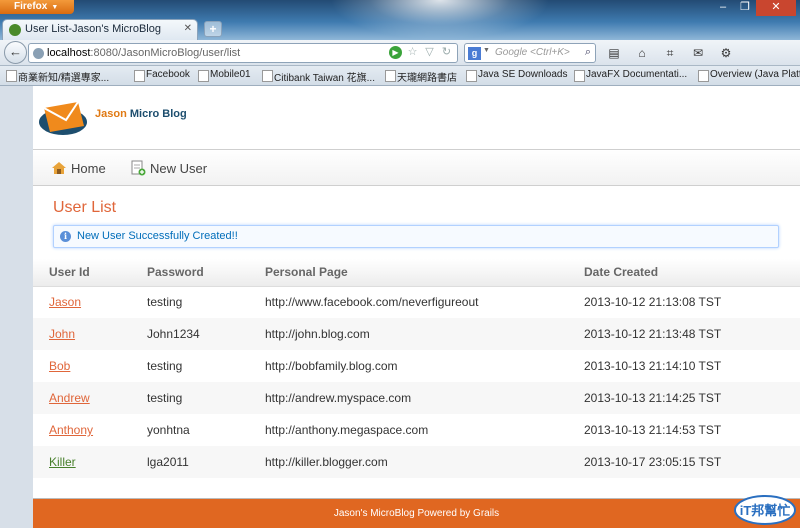 This screenshot has height=528, width=800. I want to click on column-header-password: Password, so click(190, 273).